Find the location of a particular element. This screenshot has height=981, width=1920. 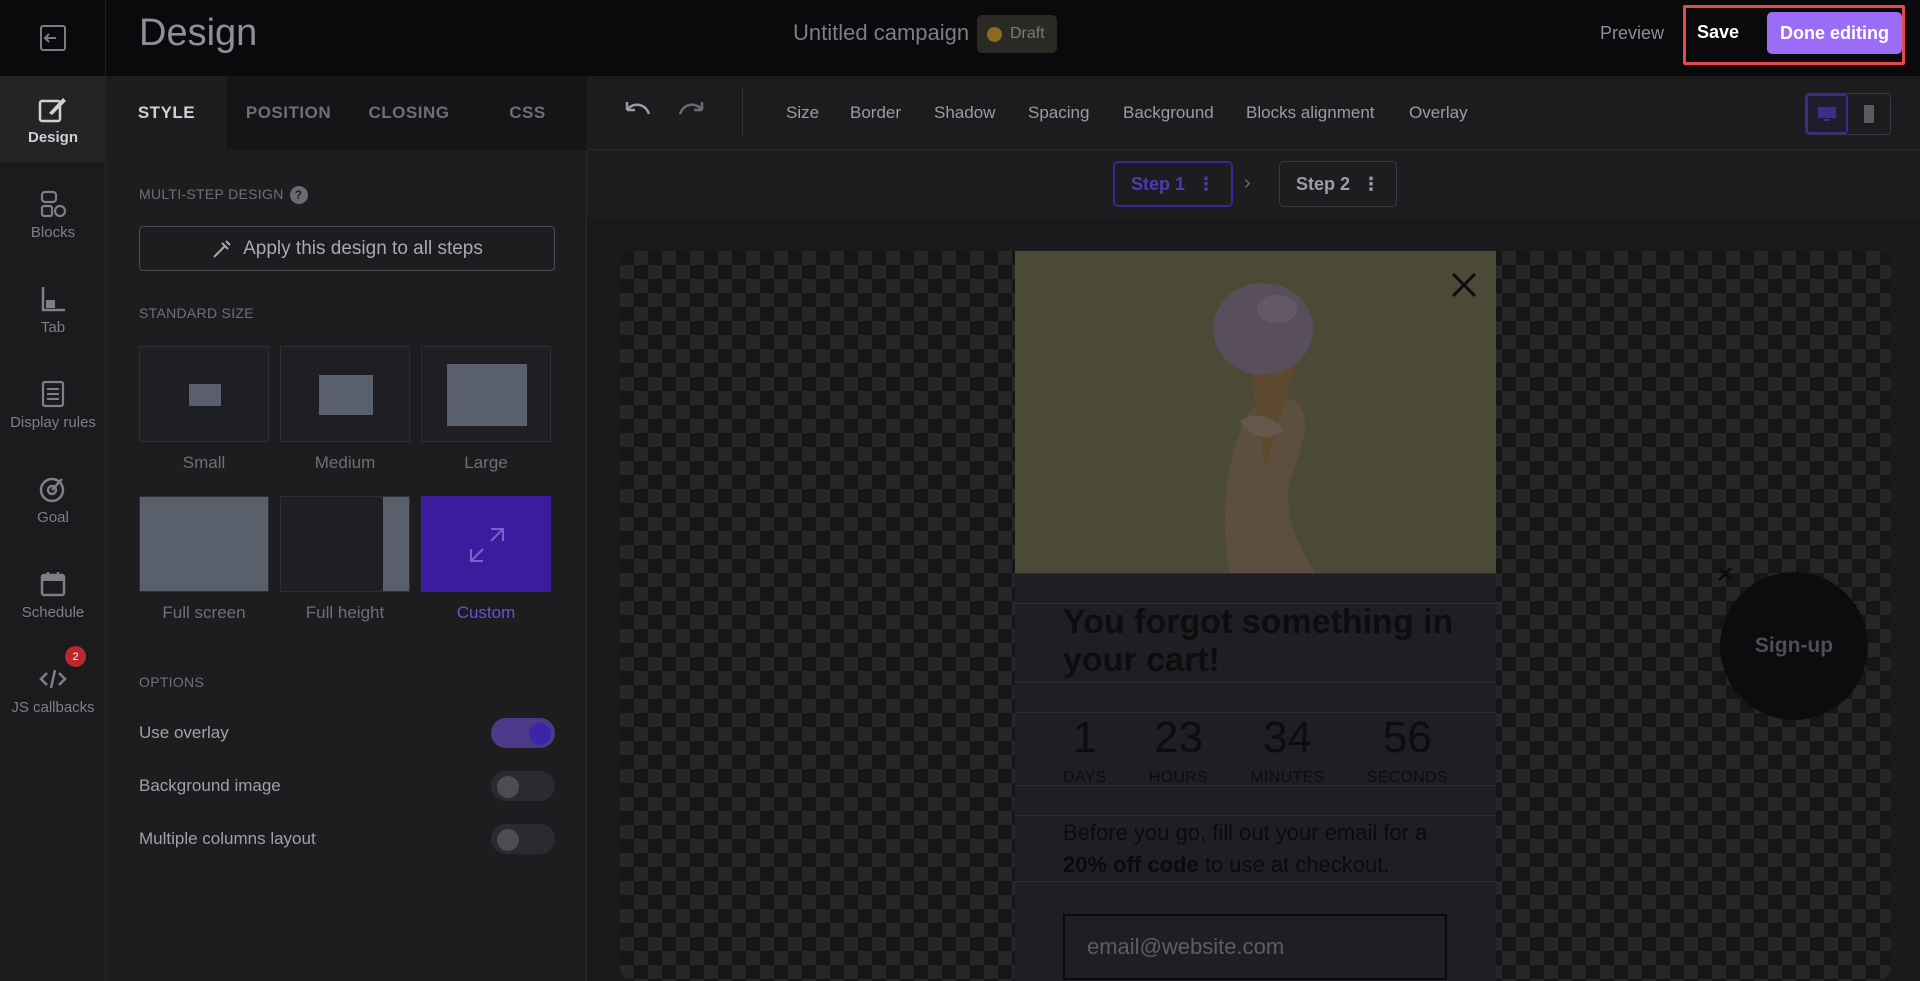

option-label: Use overlay is located at coordinates (184, 732).